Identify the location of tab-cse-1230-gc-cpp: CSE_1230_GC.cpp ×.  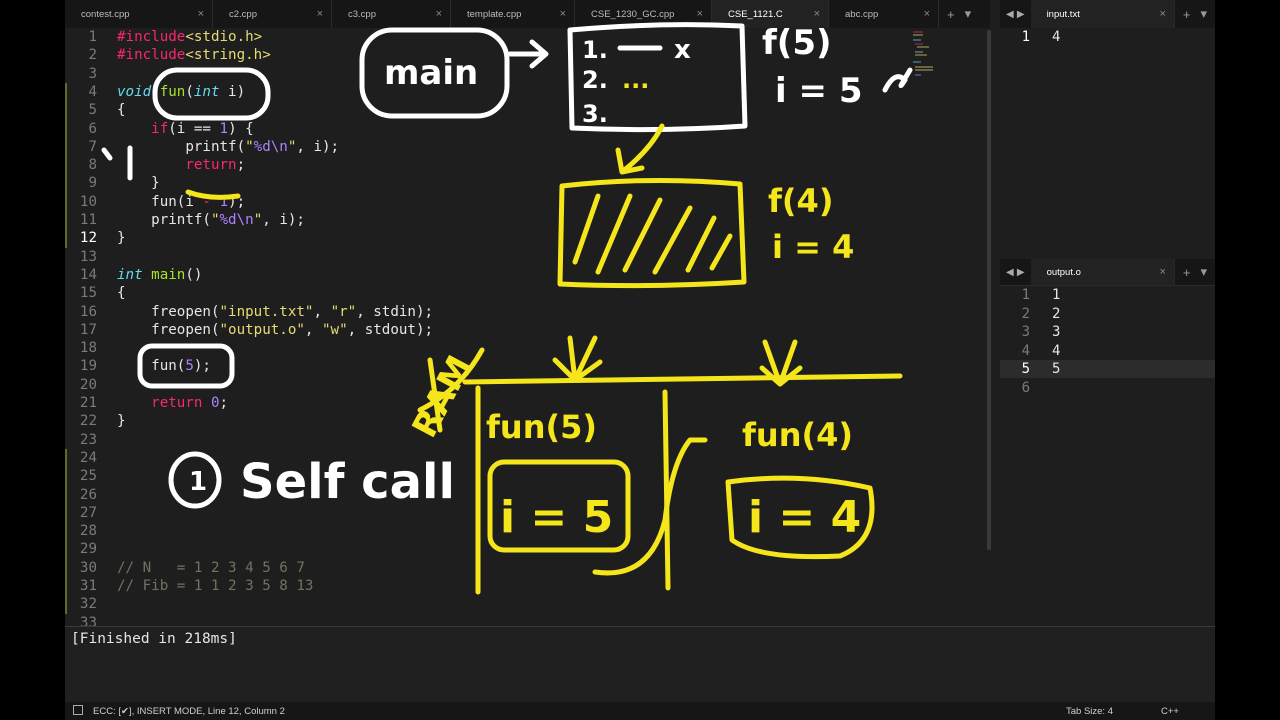
(643, 14).